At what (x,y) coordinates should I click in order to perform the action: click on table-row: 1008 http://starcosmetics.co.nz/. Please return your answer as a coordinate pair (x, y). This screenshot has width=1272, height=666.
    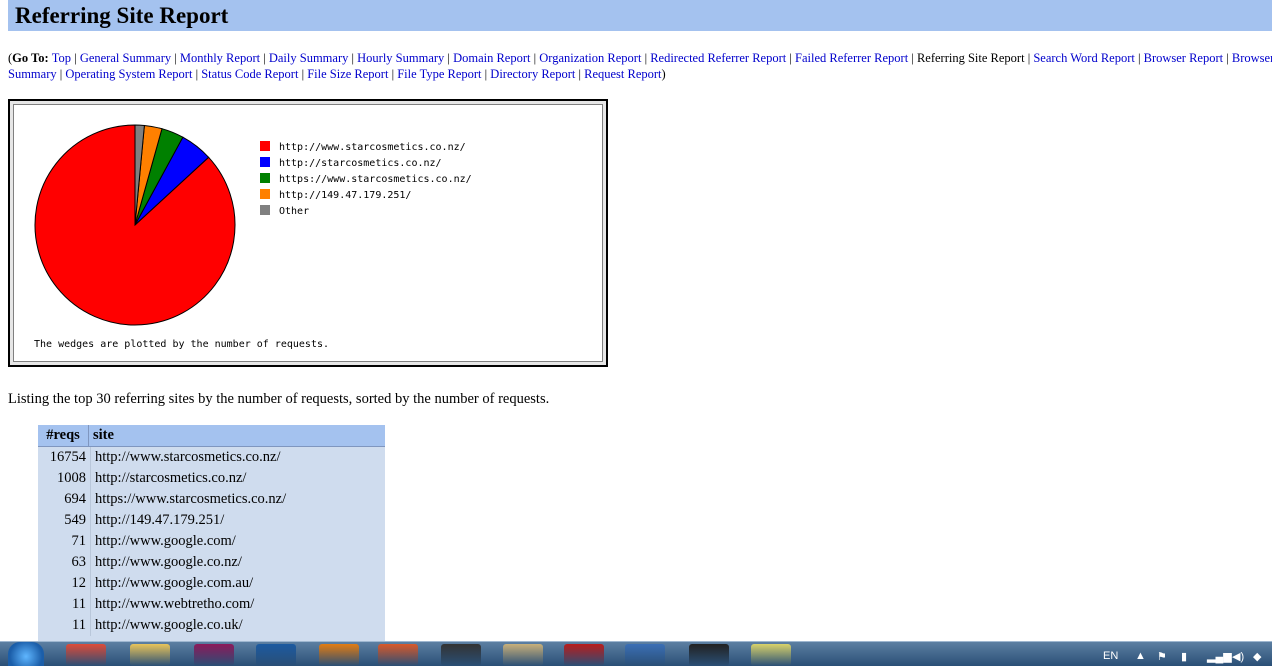
    Looking at the image, I should click on (211, 478).